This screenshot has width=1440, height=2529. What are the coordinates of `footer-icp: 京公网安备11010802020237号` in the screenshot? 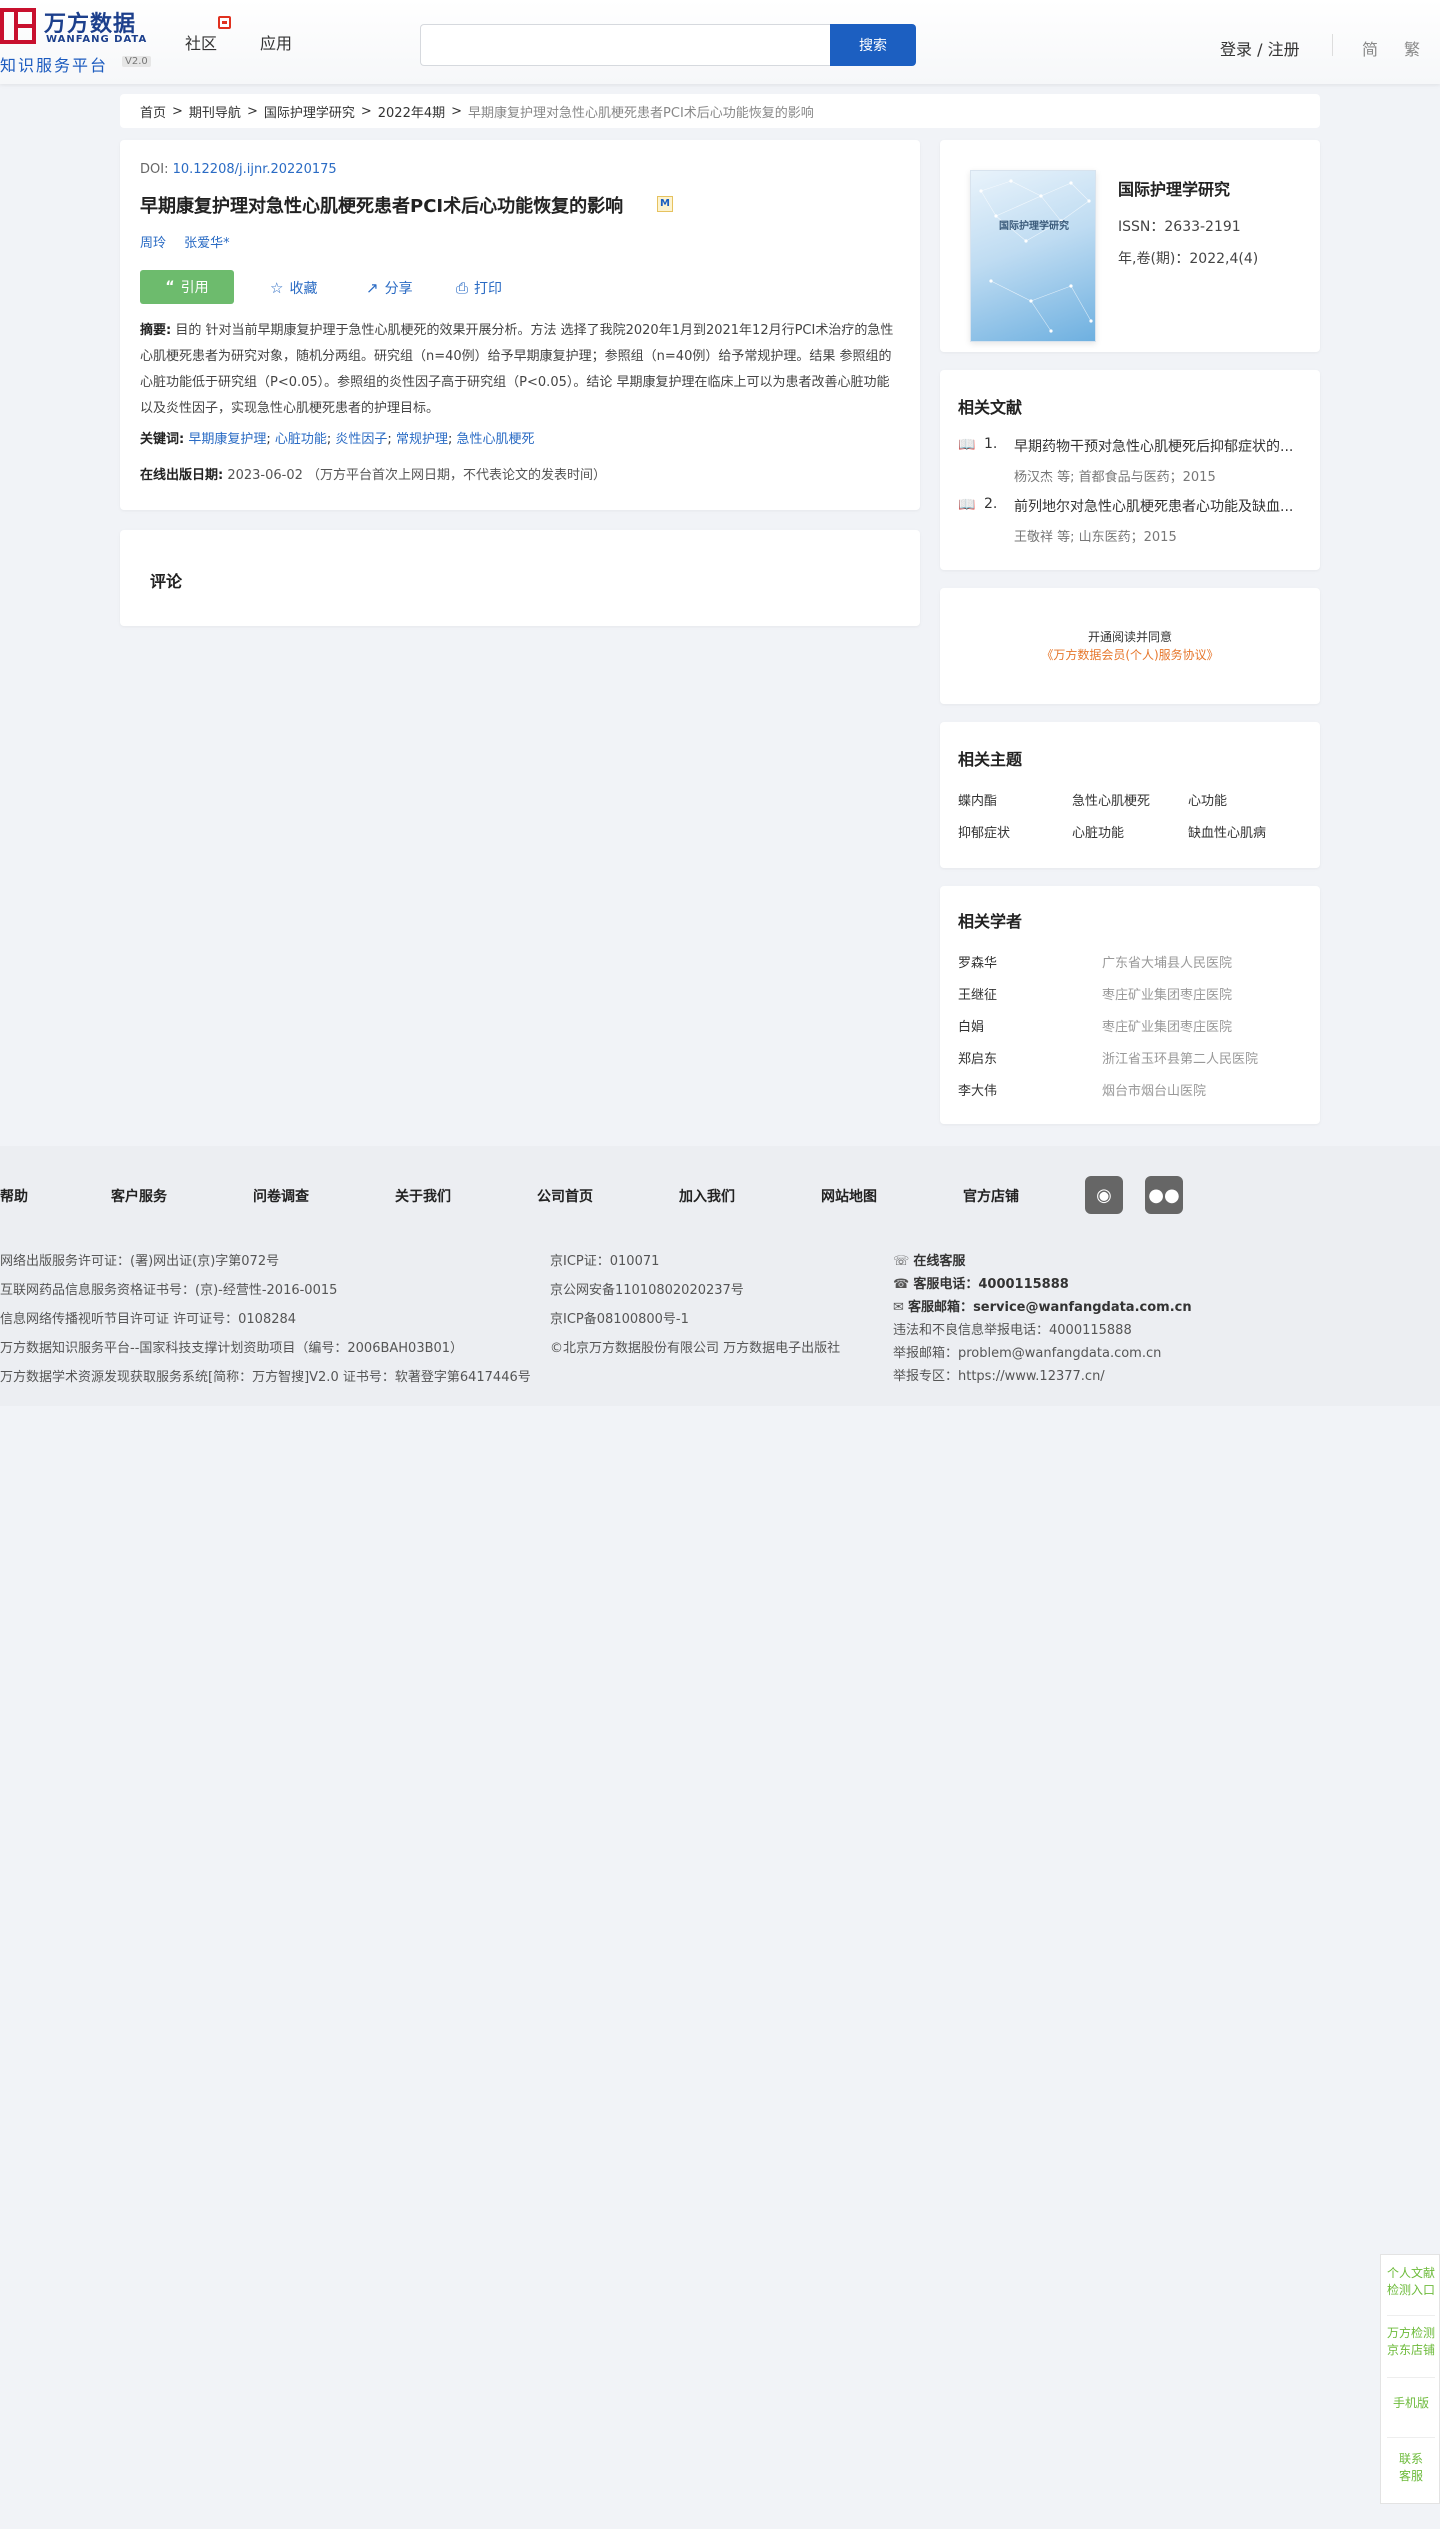 It's located at (647, 1290).